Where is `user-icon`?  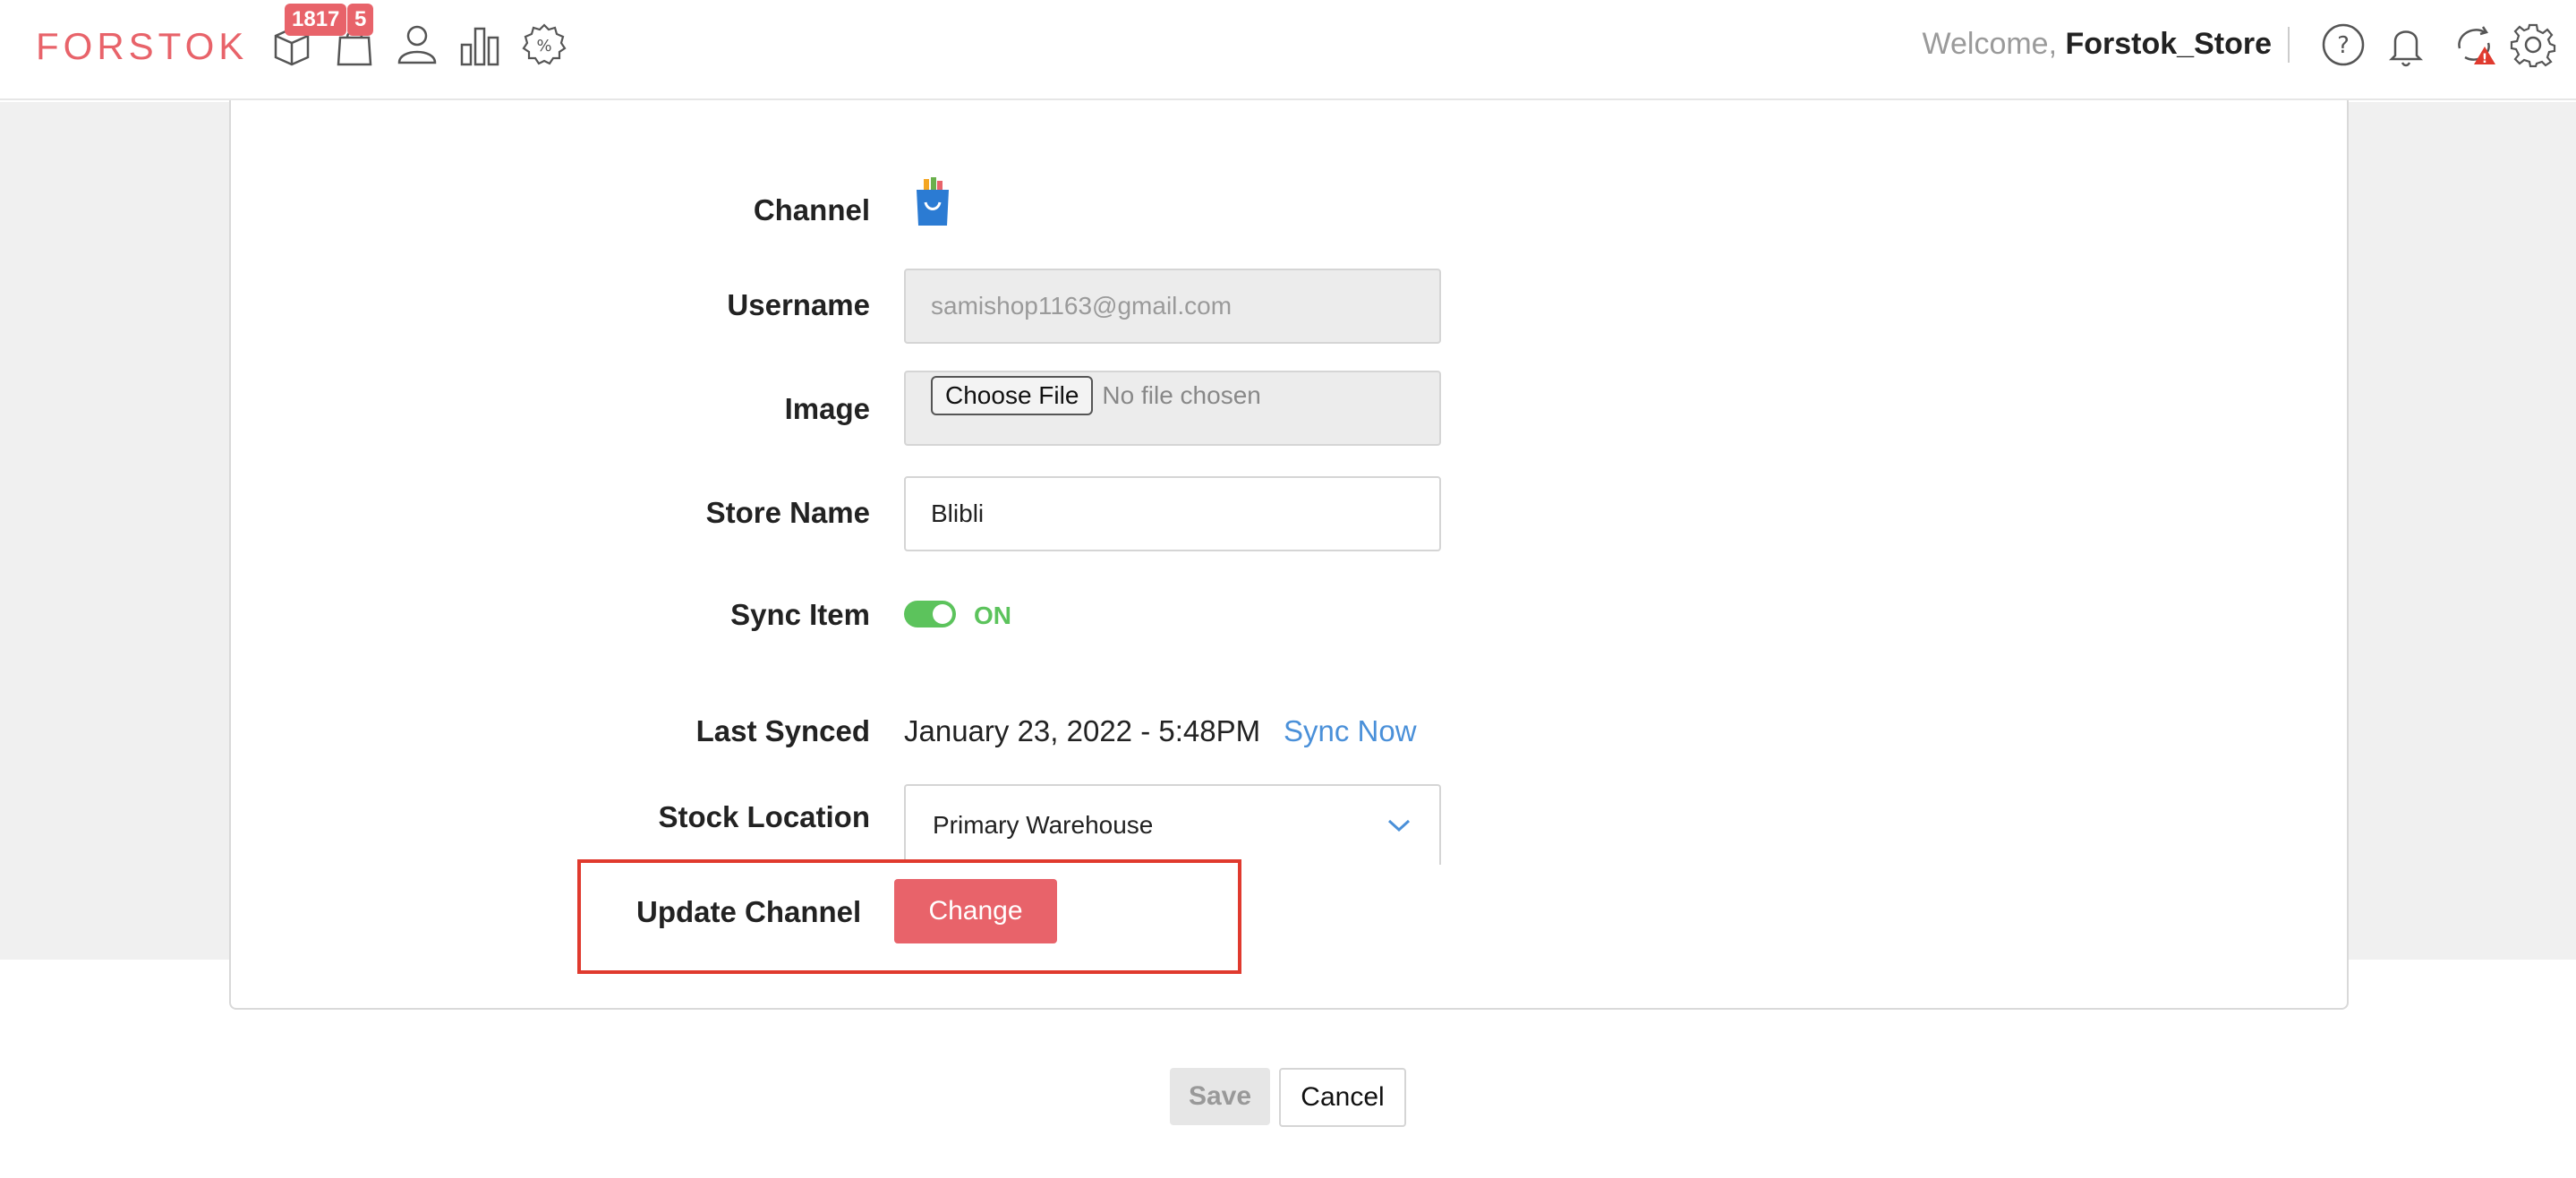
user-icon is located at coordinates (417, 45).